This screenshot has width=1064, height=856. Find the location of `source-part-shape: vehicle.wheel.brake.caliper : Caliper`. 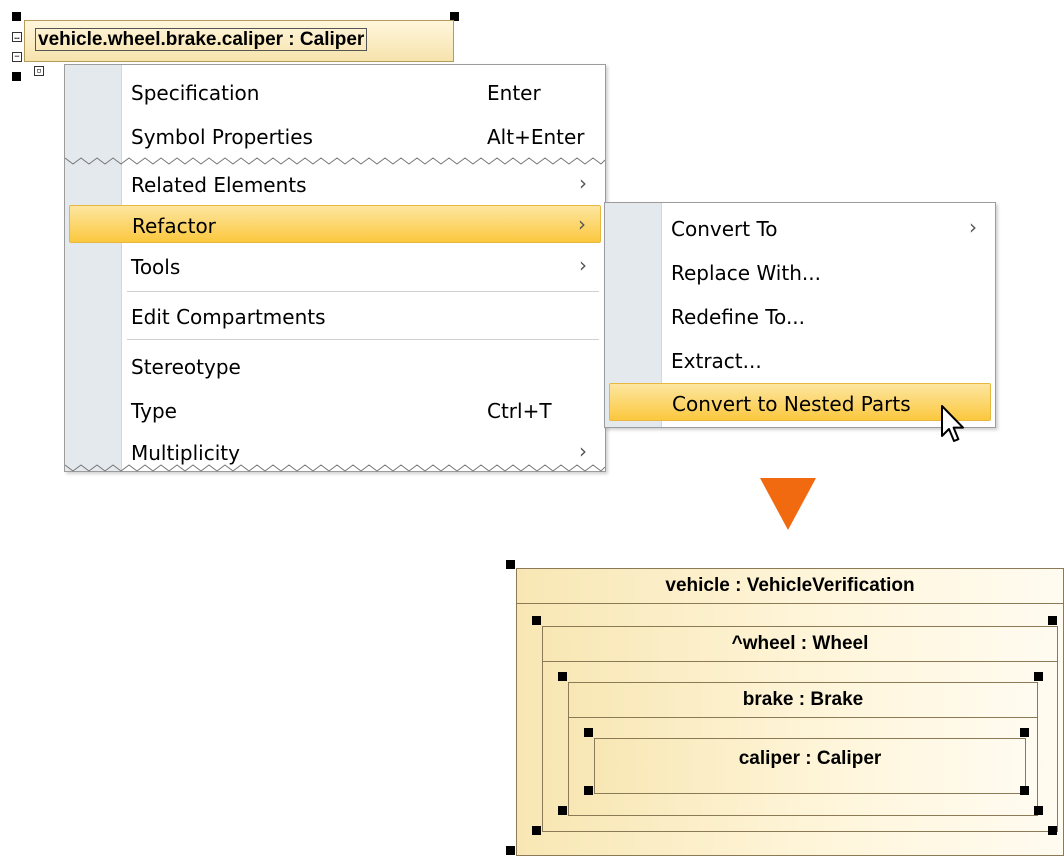

source-part-shape: vehicle.wheel.brake.caliper : Caliper is located at coordinates (239, 41).